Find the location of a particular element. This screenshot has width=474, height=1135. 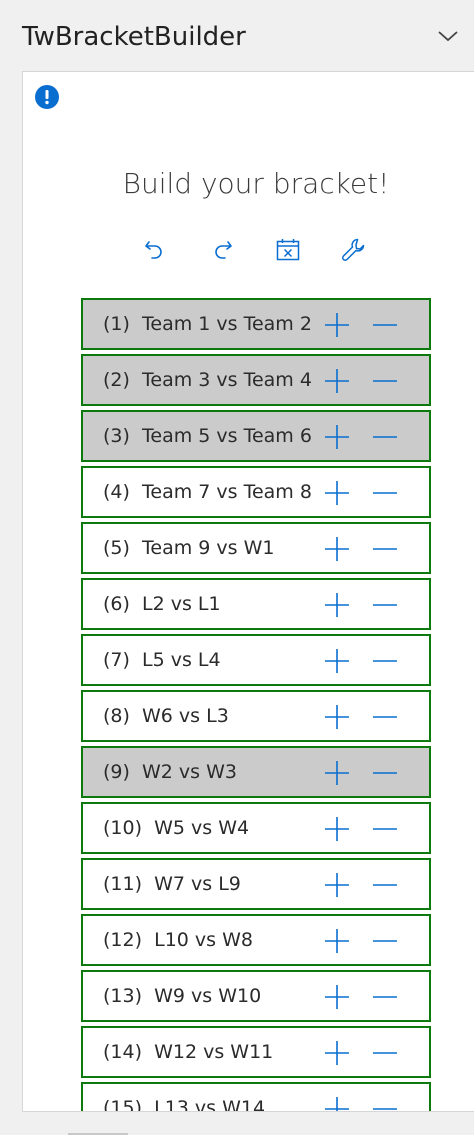

info-icon is located at coordinates (47, 97).